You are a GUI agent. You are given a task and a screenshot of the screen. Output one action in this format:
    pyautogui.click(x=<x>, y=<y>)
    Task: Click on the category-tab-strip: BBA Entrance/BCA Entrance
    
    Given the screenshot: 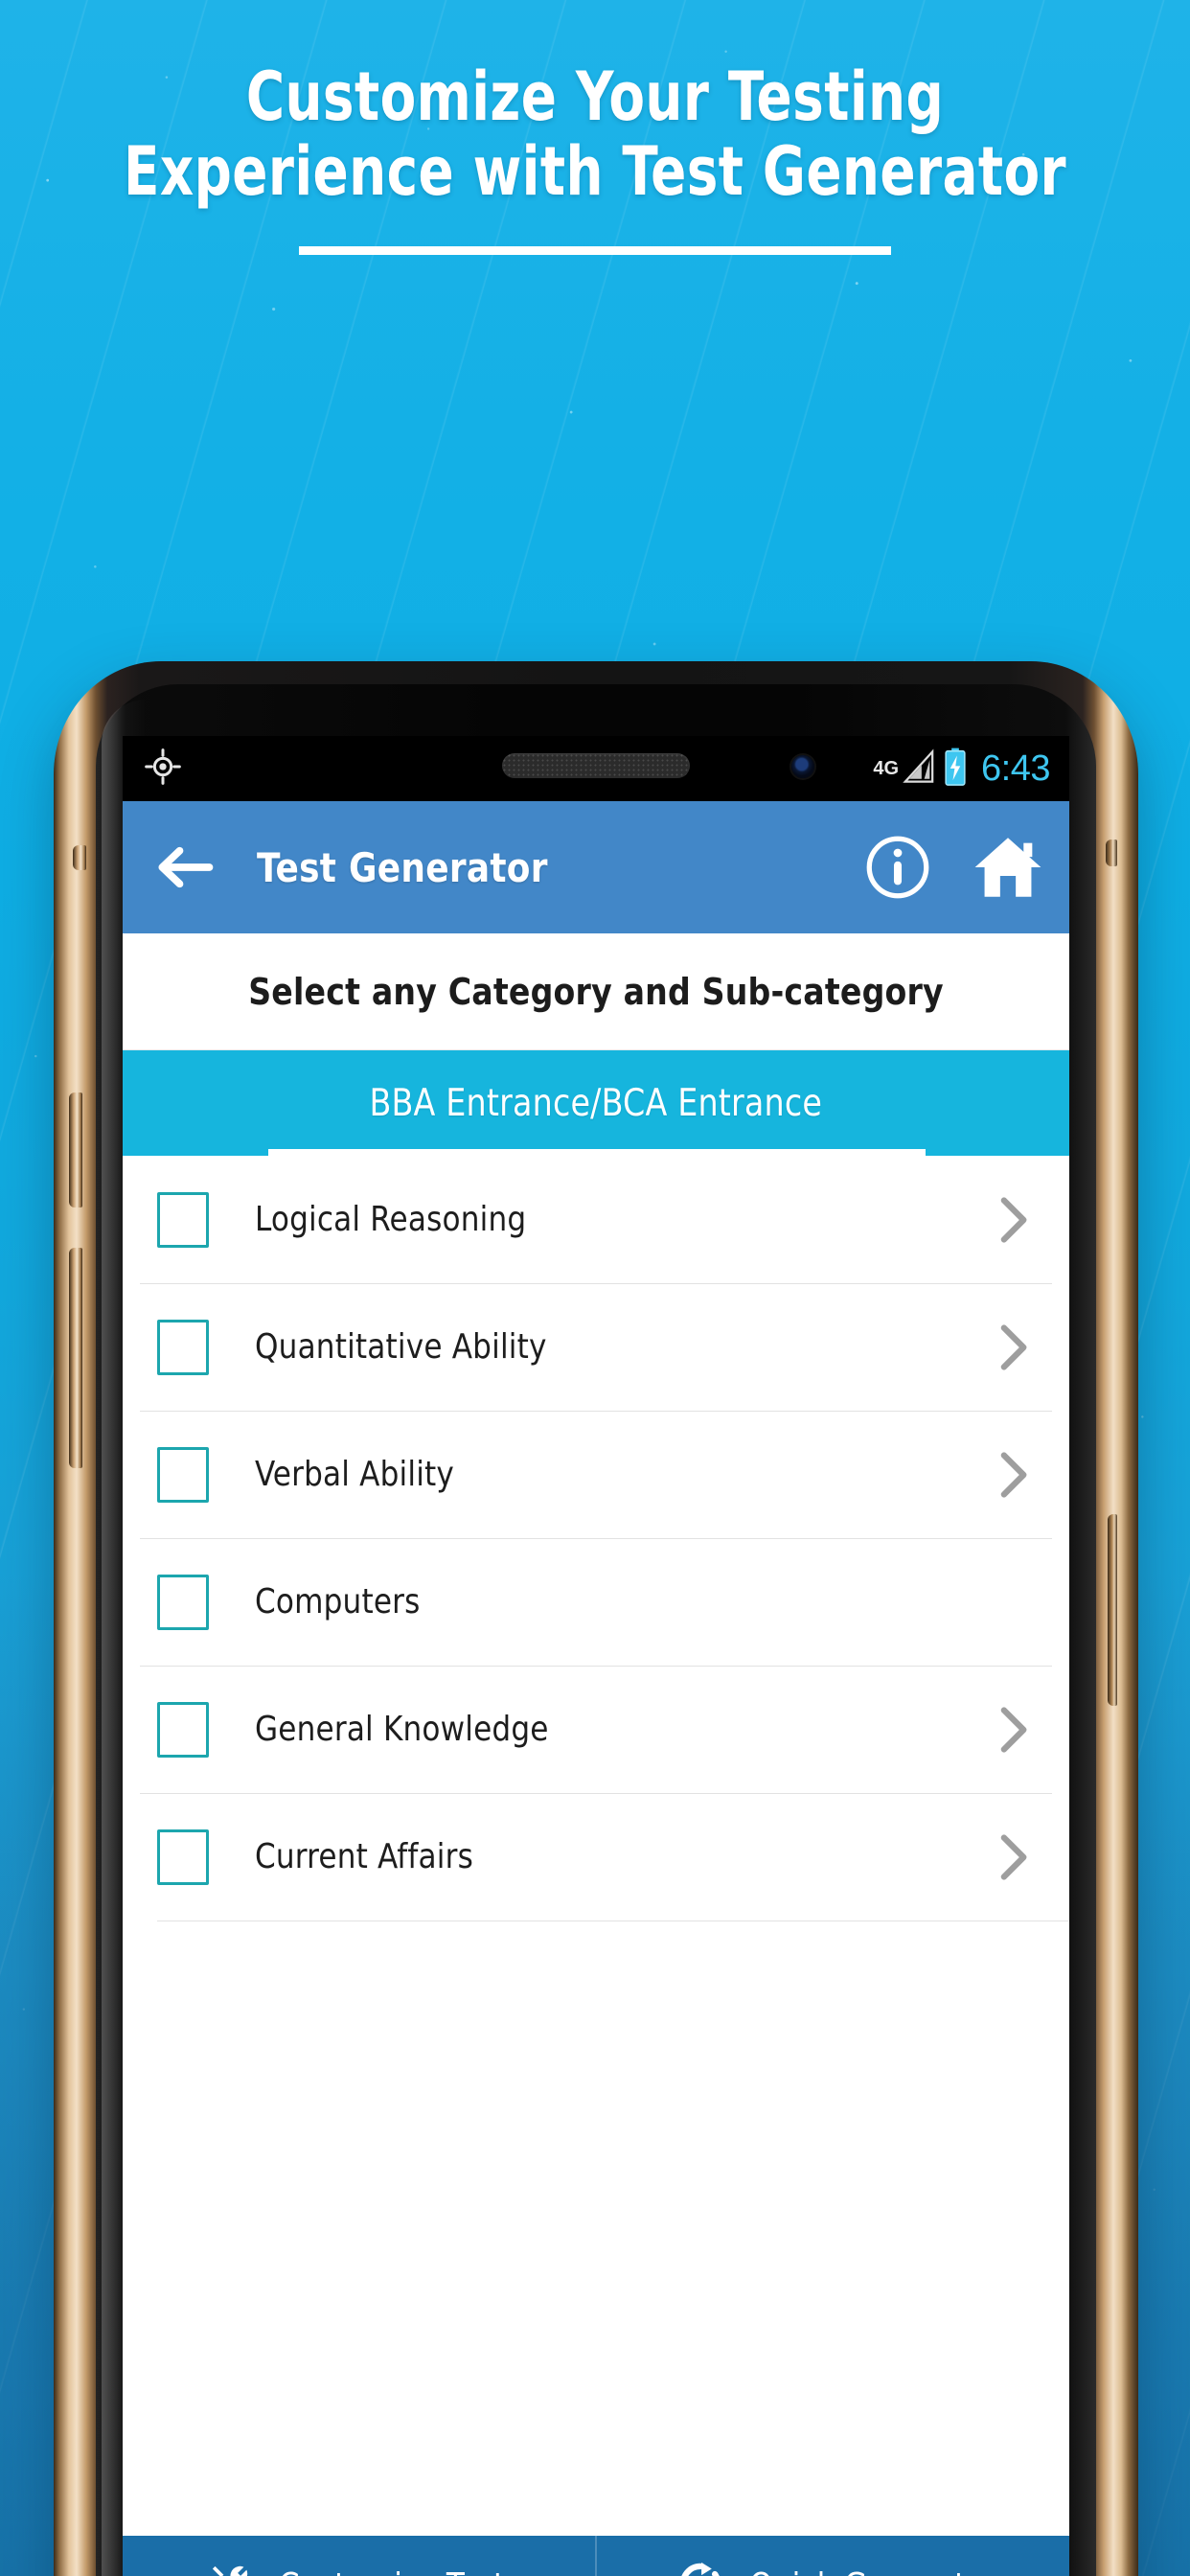 What is the action you would take?
    pyautogui.click(x=596, y=1103)
    